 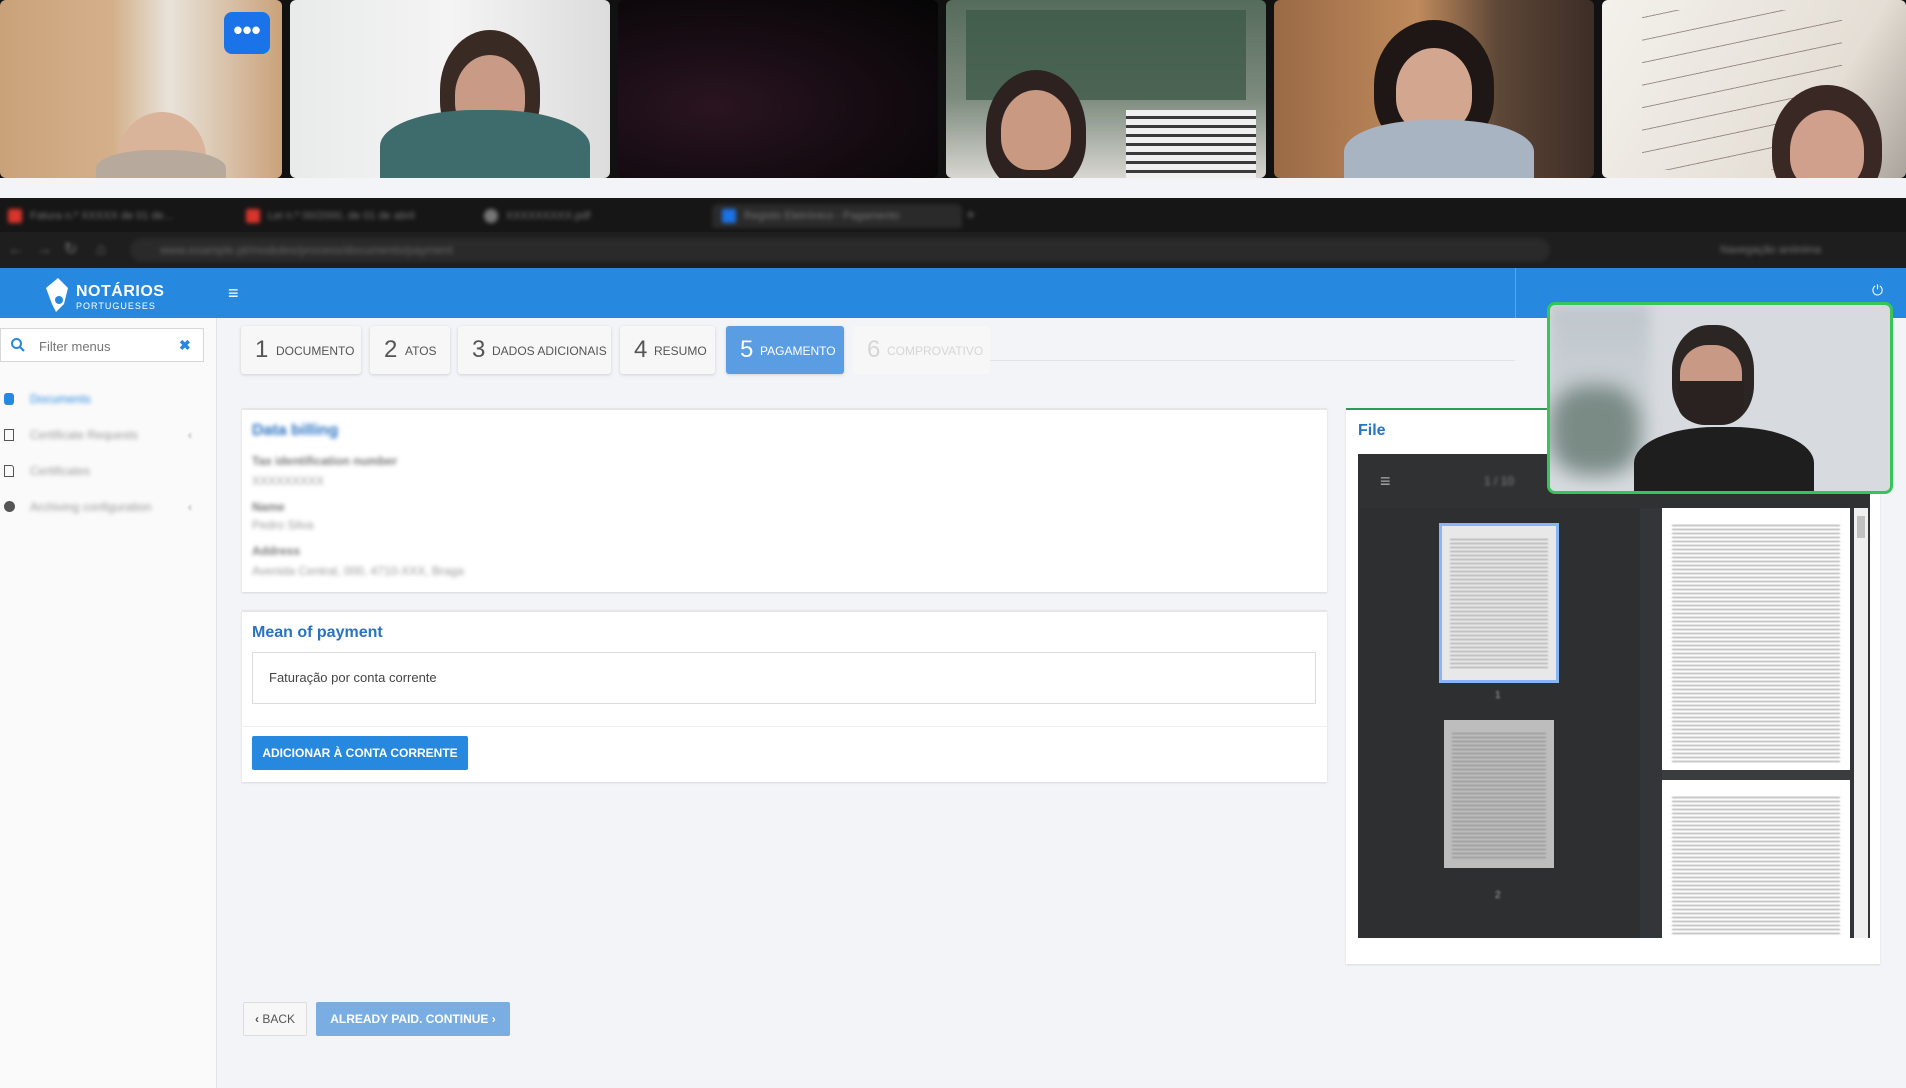 I want to click on step-tab-pagamento: 5 PAGAMENTO, so click(x=785, y=350).